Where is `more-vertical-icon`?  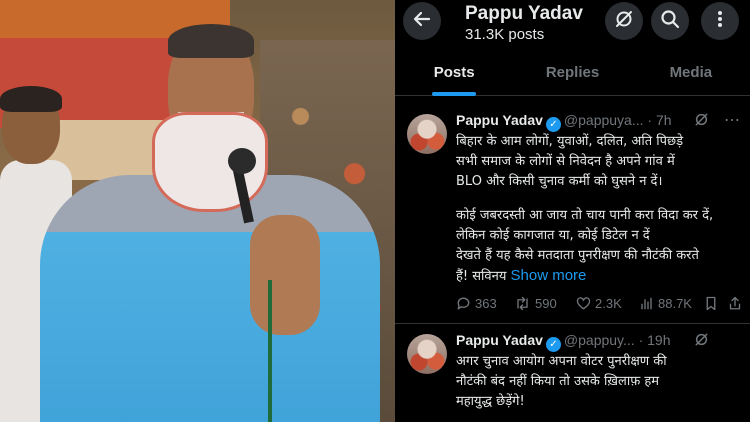 more-vertical-icon is located at coordinates (720, 21).